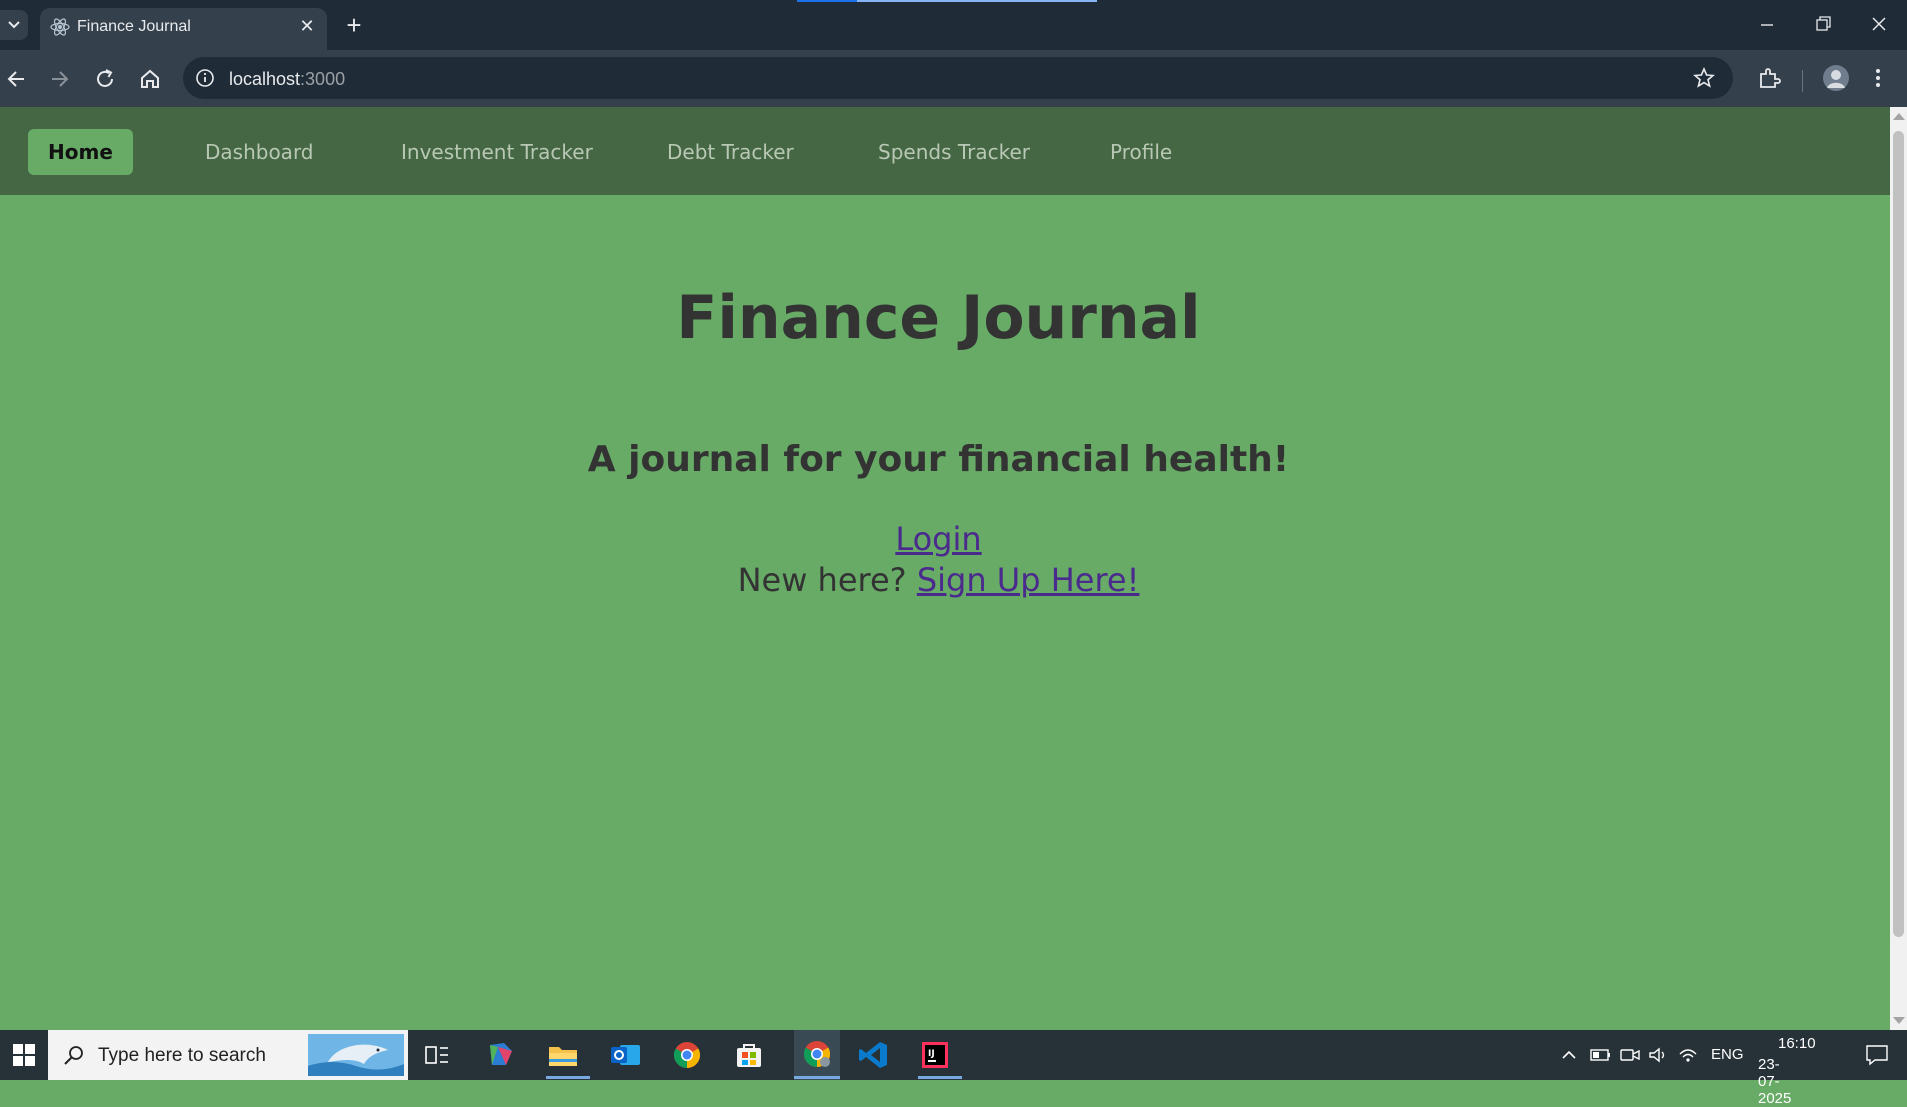 The height and width of the screenshot is (1107, 1907). I want to click on notifications-icon, so click(1877, 1055).